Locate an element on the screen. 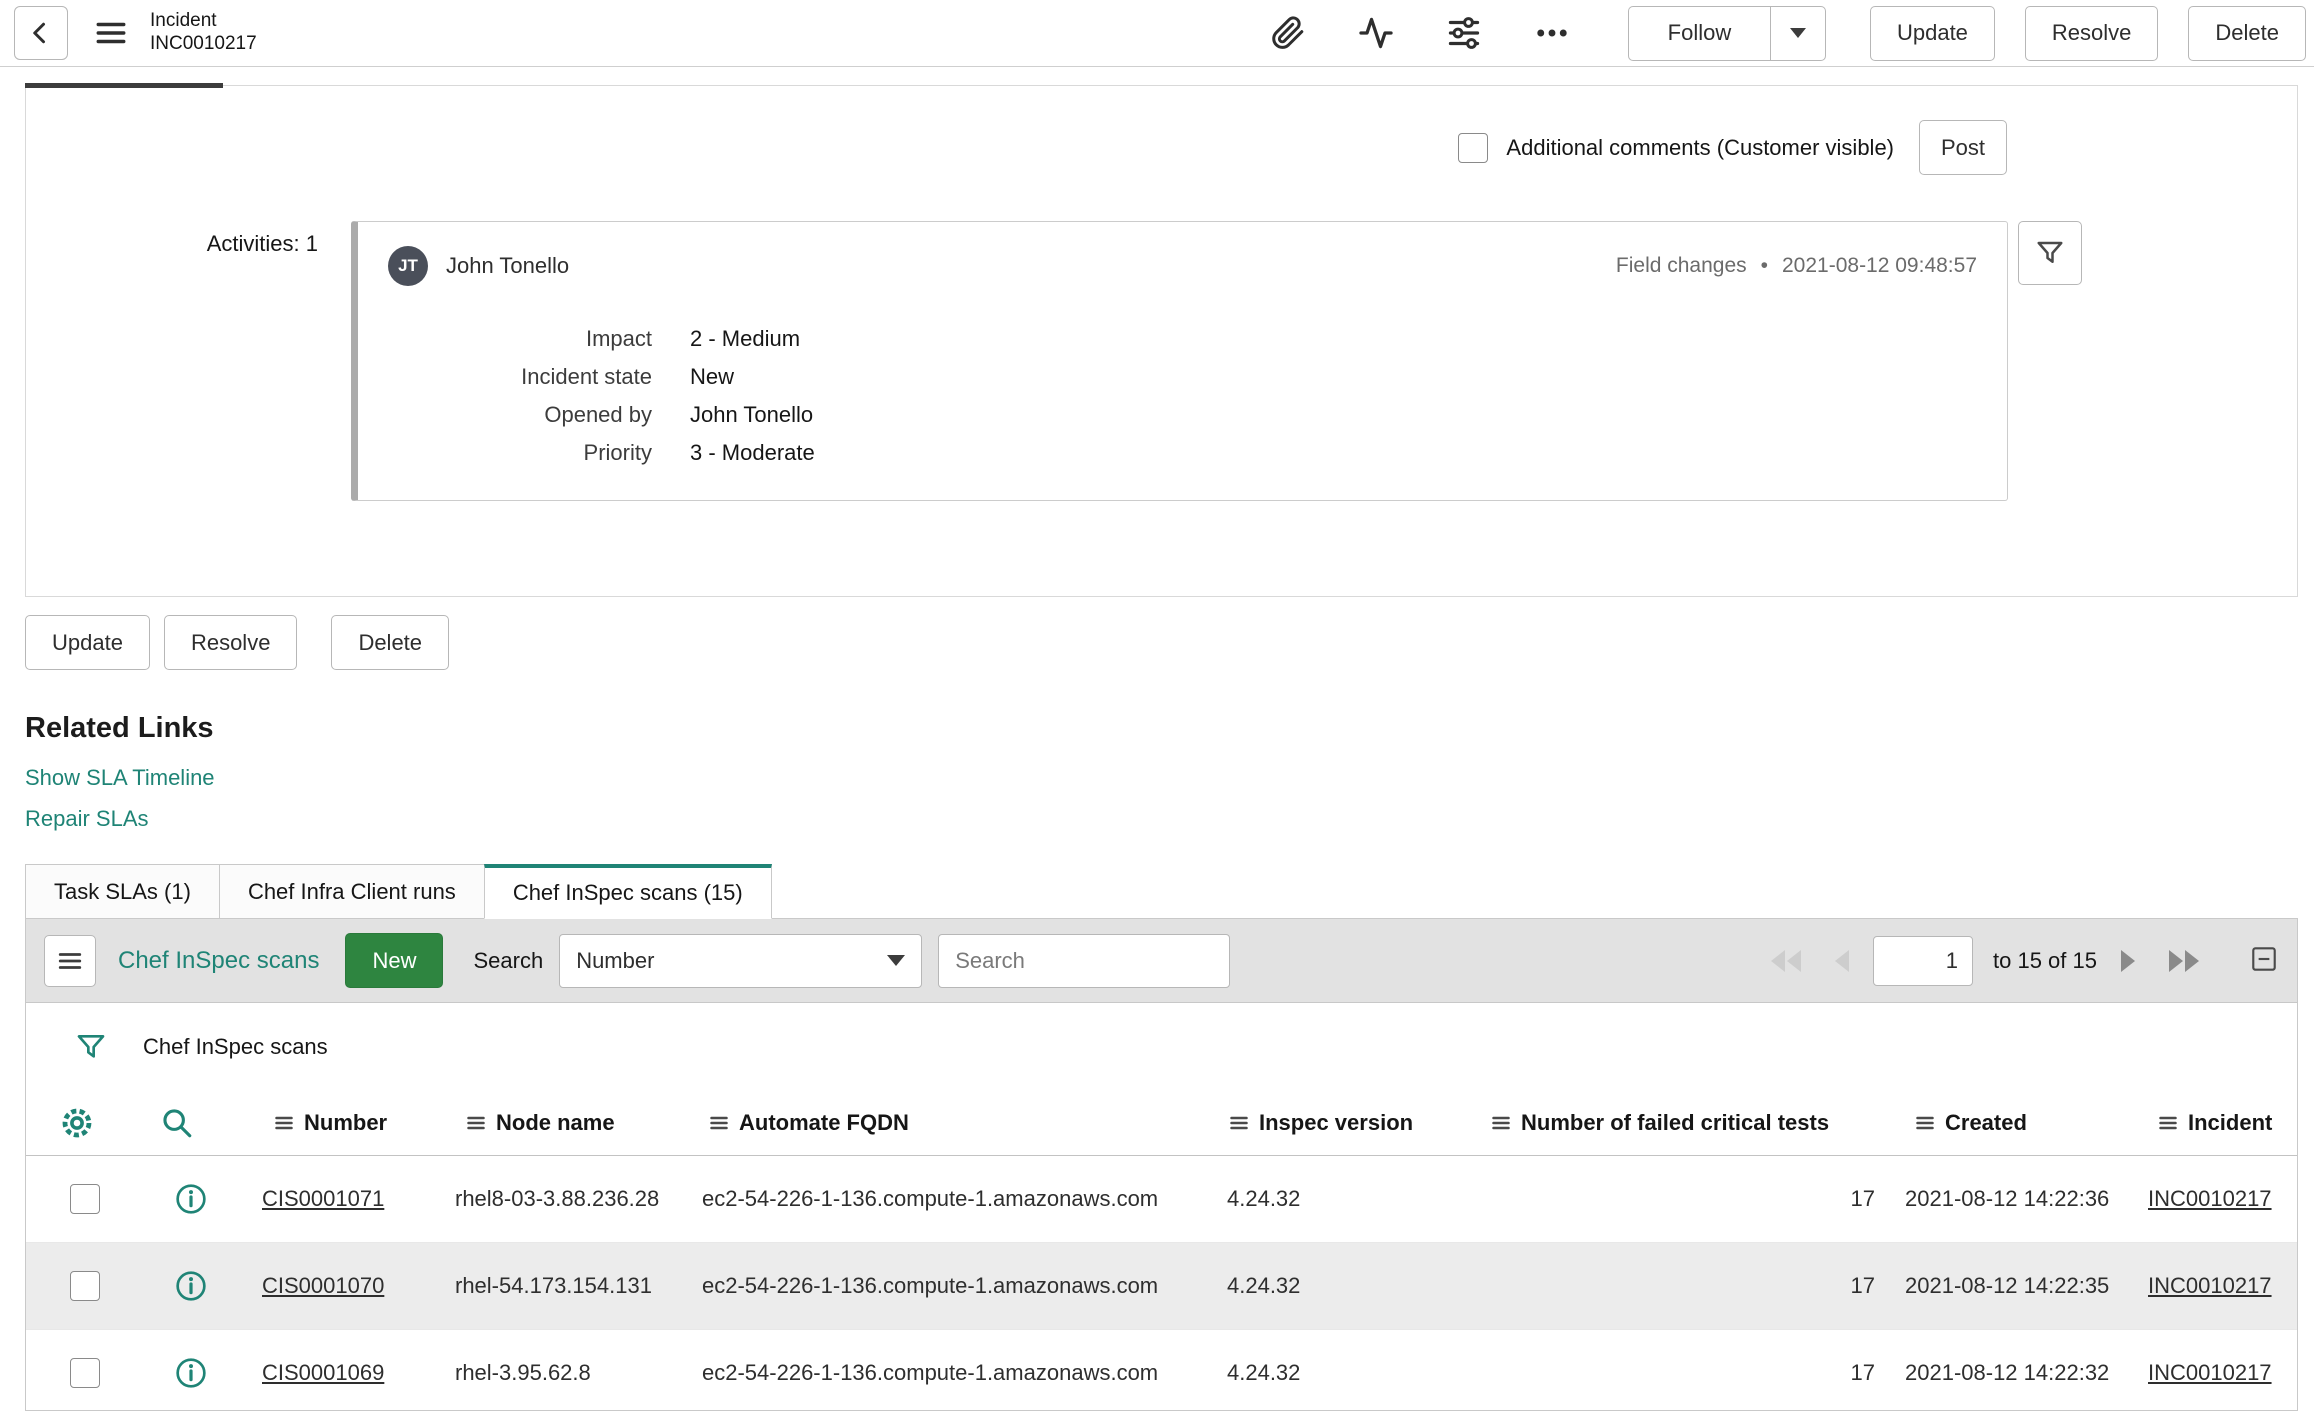  column-header-created: Created is located at coordinates (1971, 1122).